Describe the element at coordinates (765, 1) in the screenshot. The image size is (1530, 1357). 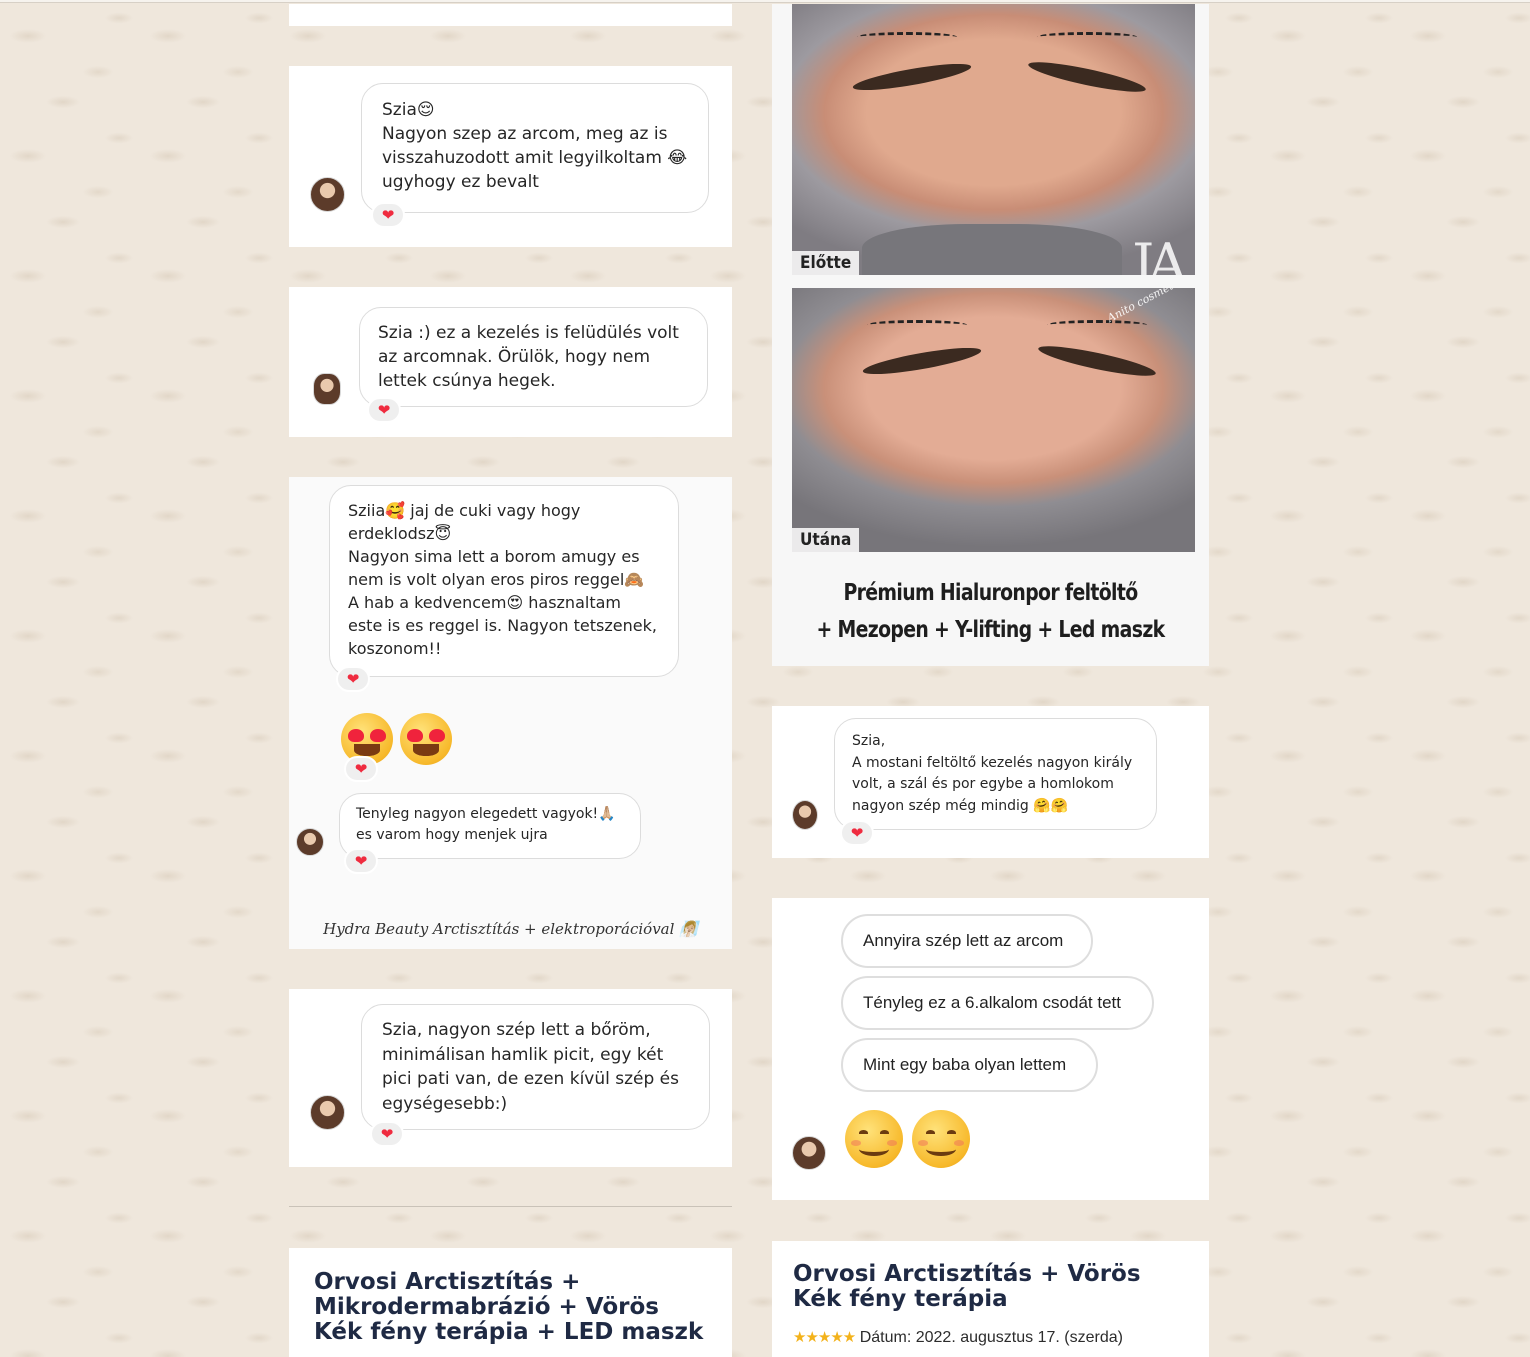
I see `top-border` at that location.